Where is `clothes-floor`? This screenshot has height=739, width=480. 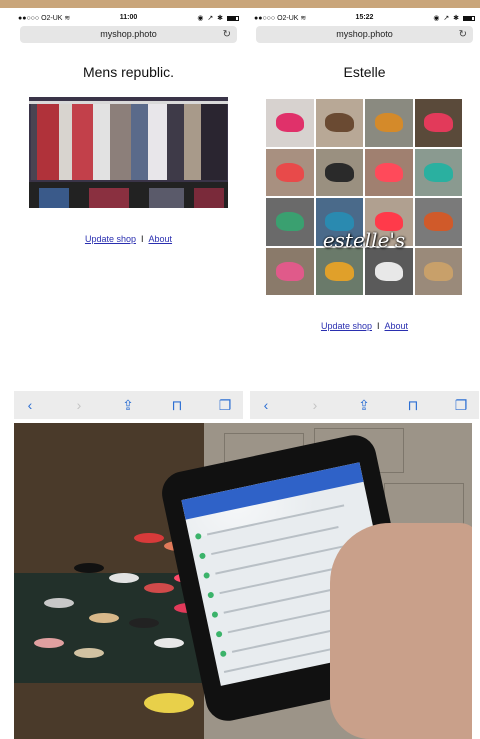 clothes-floor is located at coordinates (128, 195).